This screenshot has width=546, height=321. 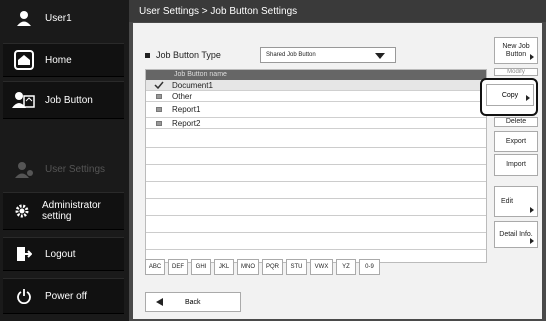 I want to click on back-button: Back, so click(x=193, y=302).